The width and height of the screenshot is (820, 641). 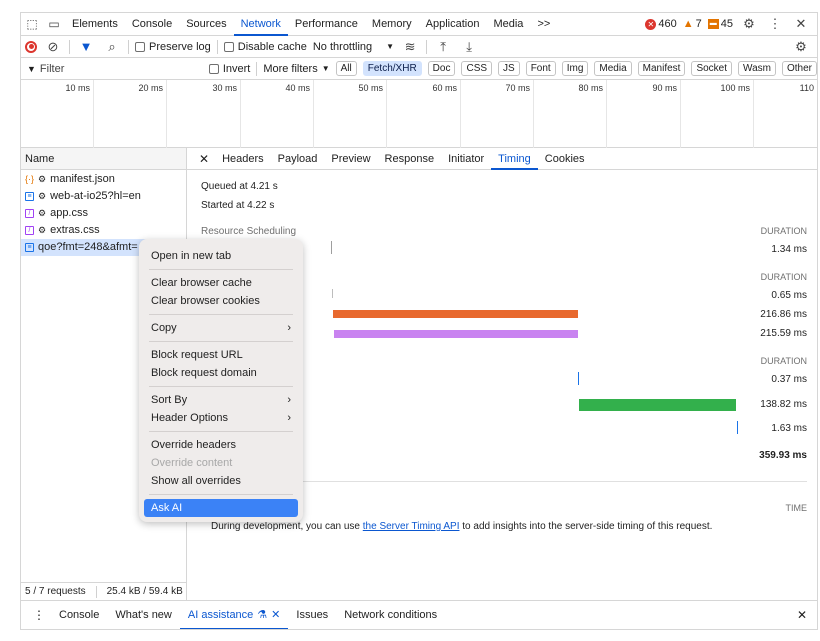 I want to click on filter-js: JS, so click(x=509, y=68).